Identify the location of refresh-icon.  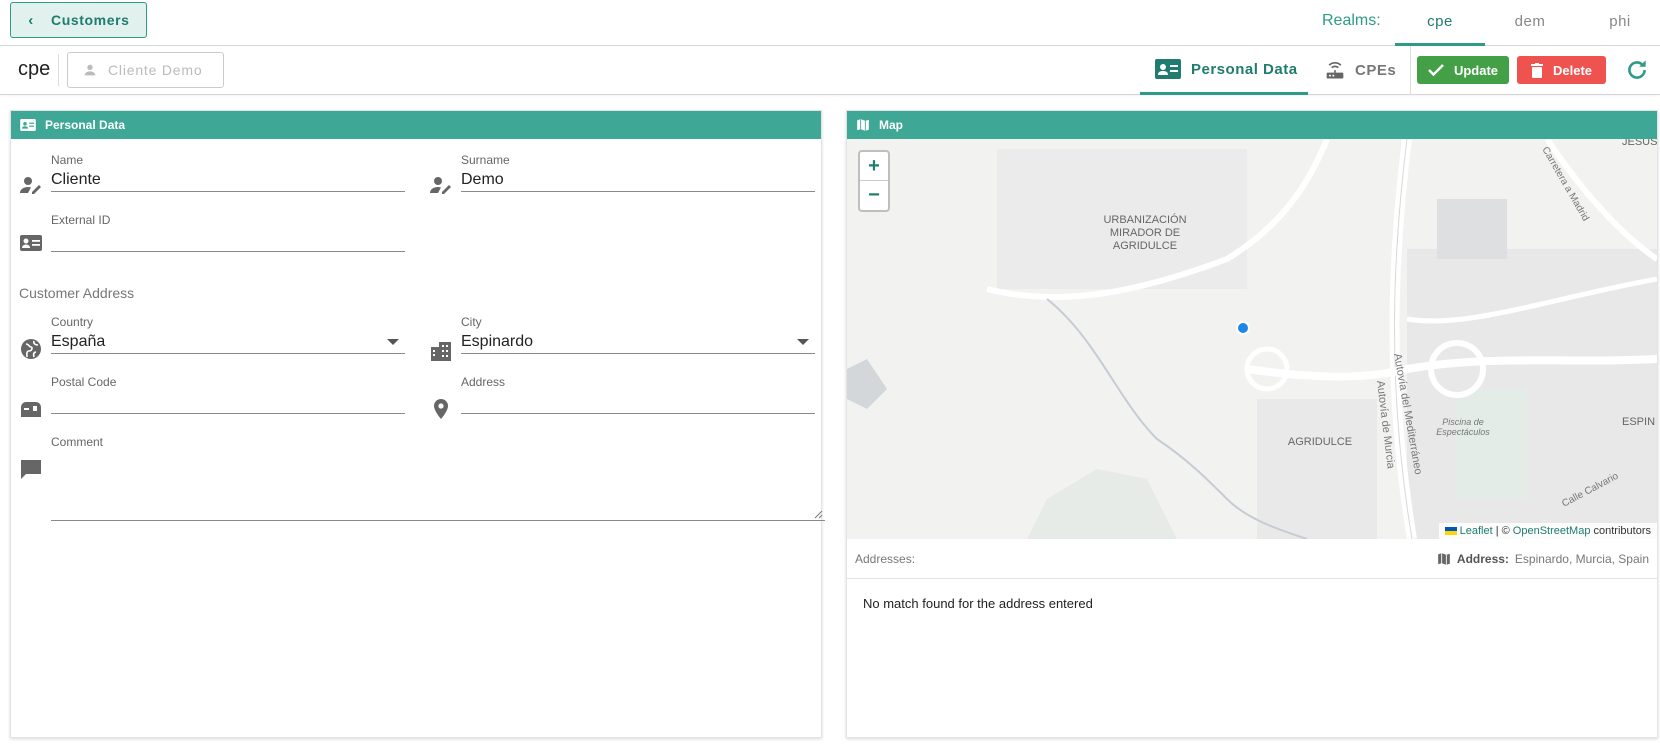
(1637, 70).